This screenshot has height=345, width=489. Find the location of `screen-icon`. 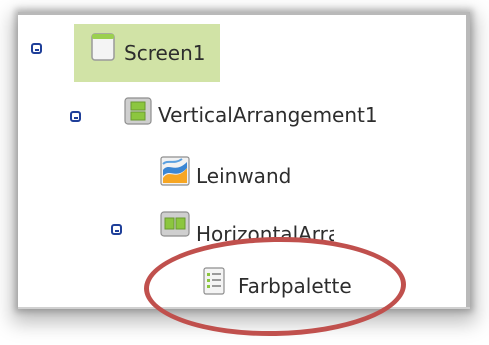

screen-icon is located at coordinates (103, 47).